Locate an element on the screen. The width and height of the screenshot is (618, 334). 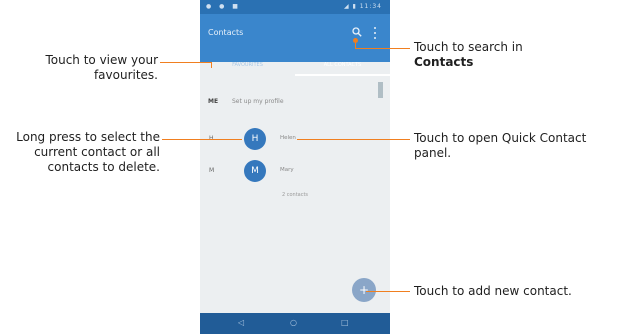
home-icon: ○ is located at coordinates (293, 323).